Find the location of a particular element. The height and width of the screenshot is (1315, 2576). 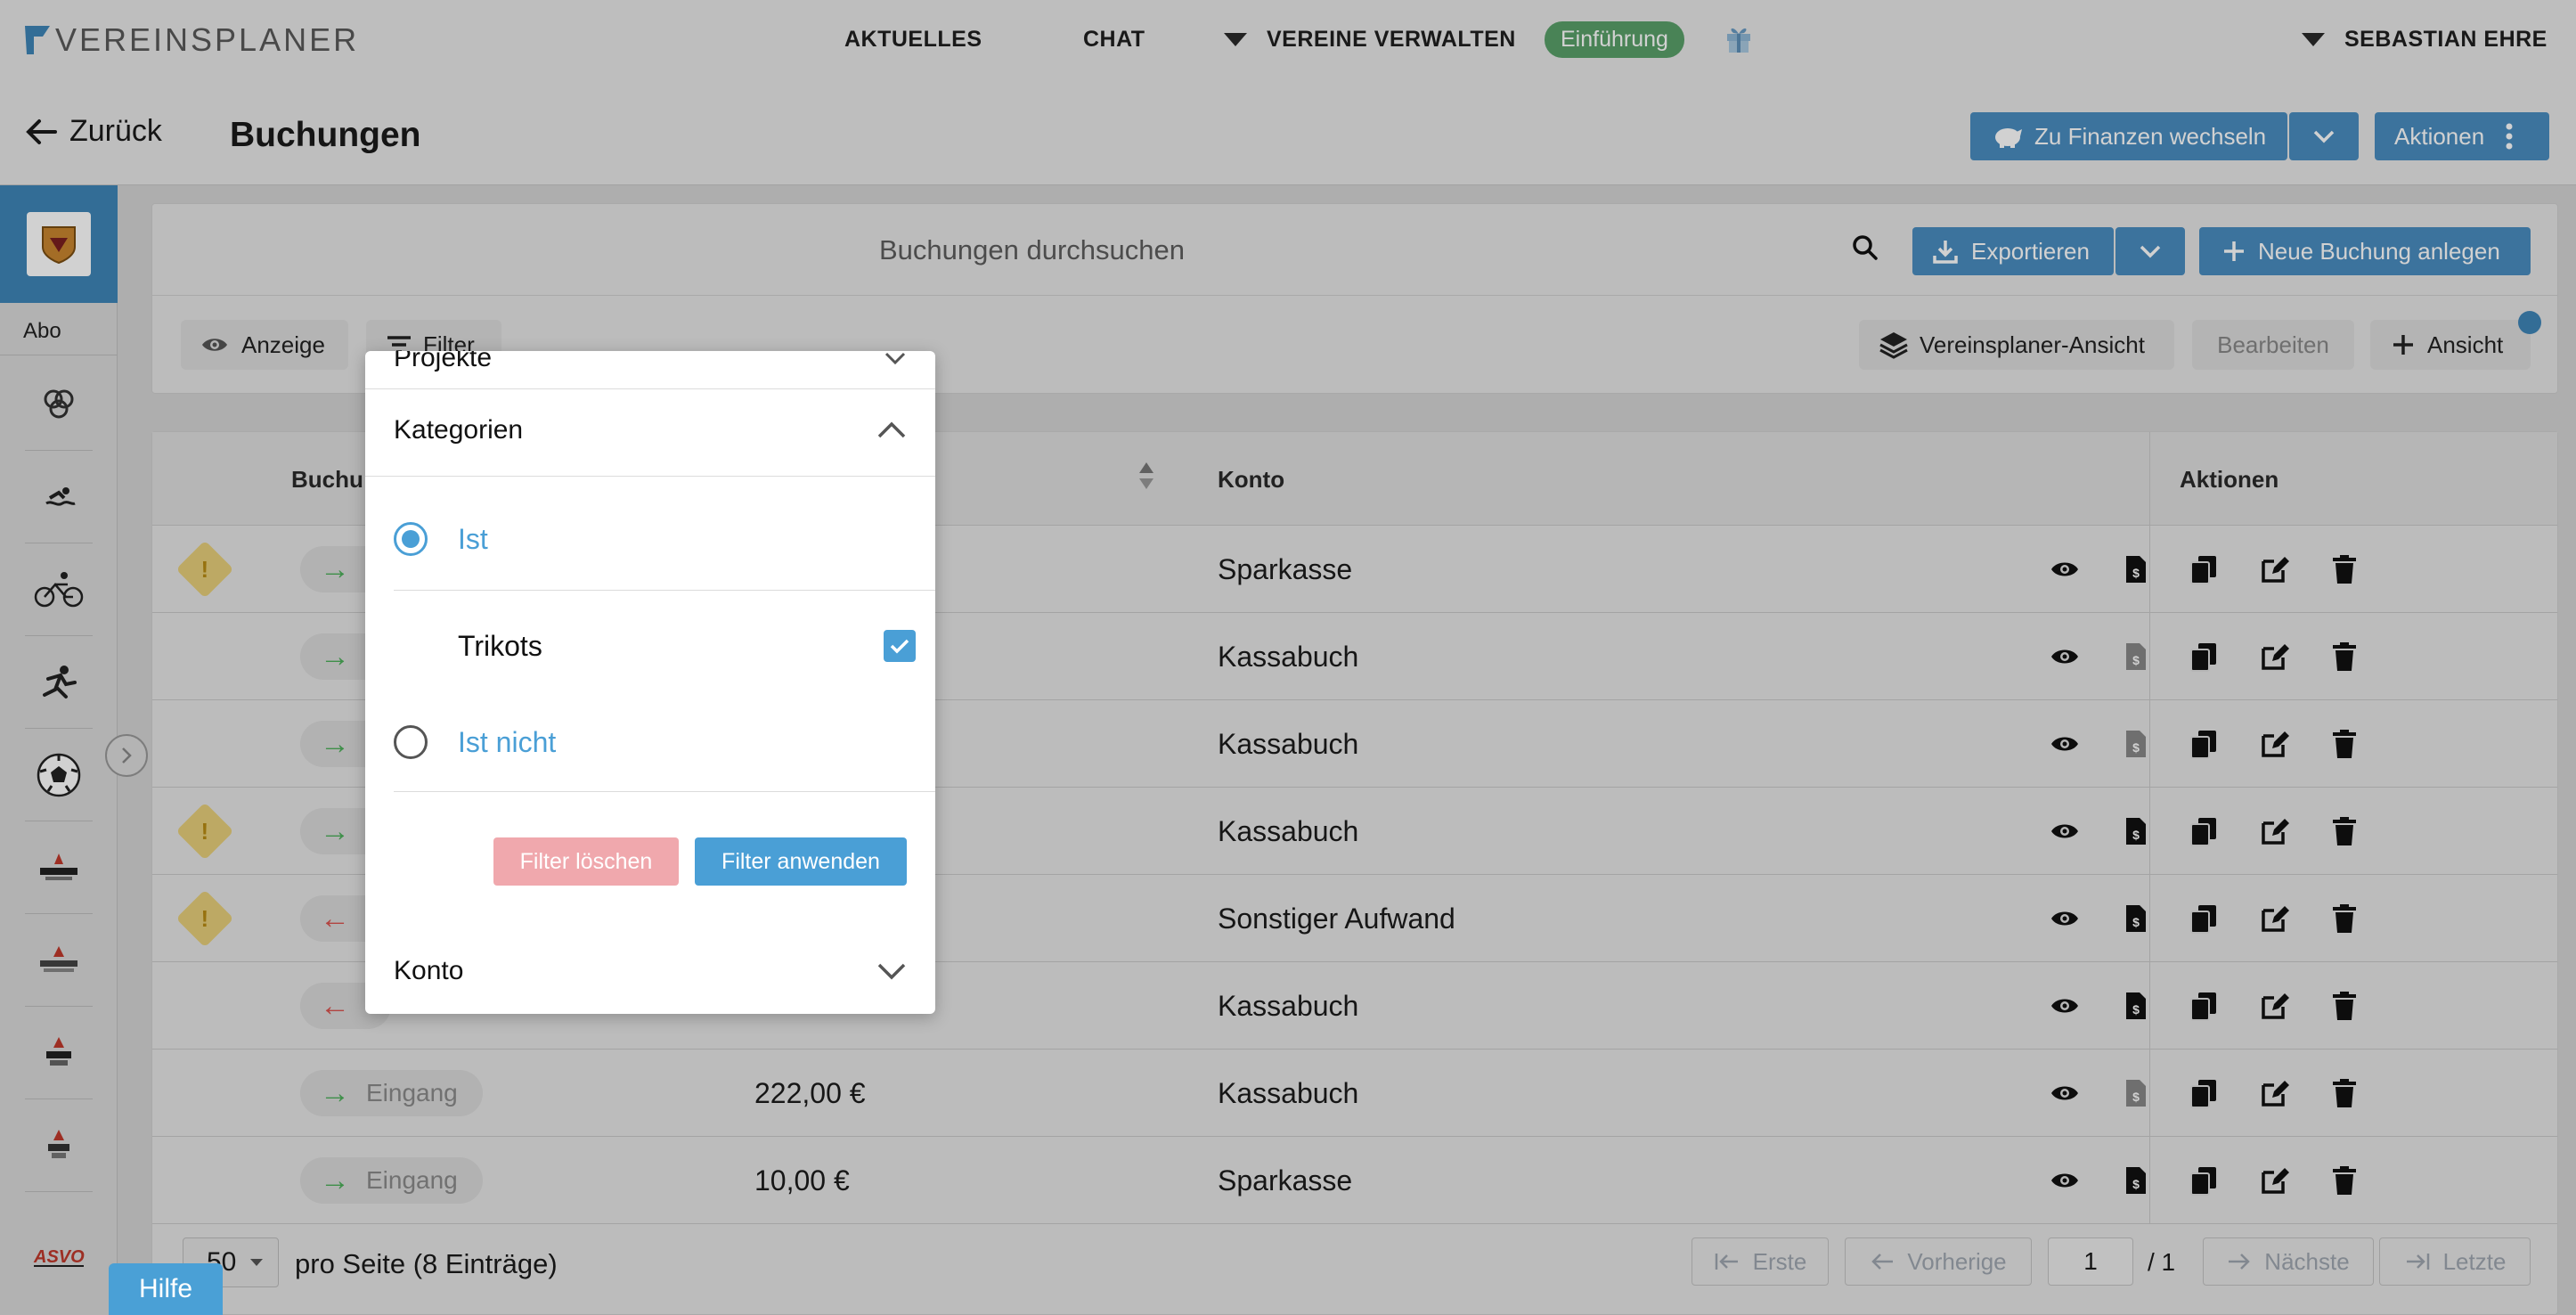

radio-ist-nicht: Ist nicht is located at coordinates (475, 742).